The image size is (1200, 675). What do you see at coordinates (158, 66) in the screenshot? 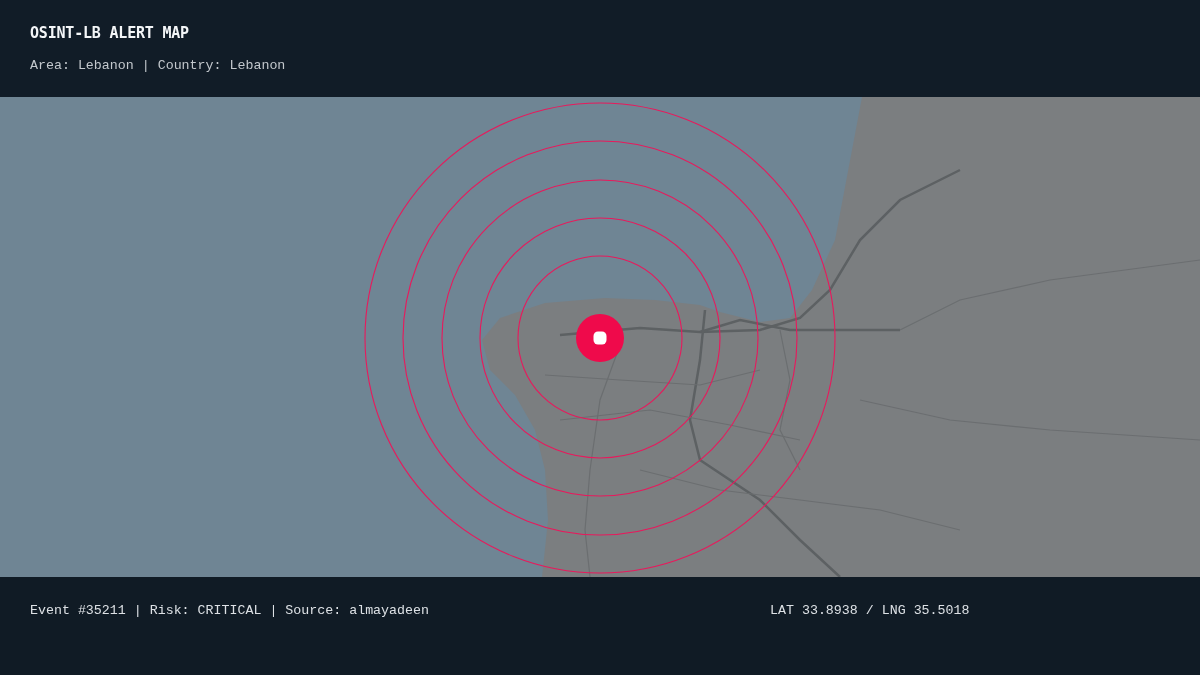
I see `area-subtitle: Area: Lebanon | Country: Lebanon` at bounding box center [158, 66].